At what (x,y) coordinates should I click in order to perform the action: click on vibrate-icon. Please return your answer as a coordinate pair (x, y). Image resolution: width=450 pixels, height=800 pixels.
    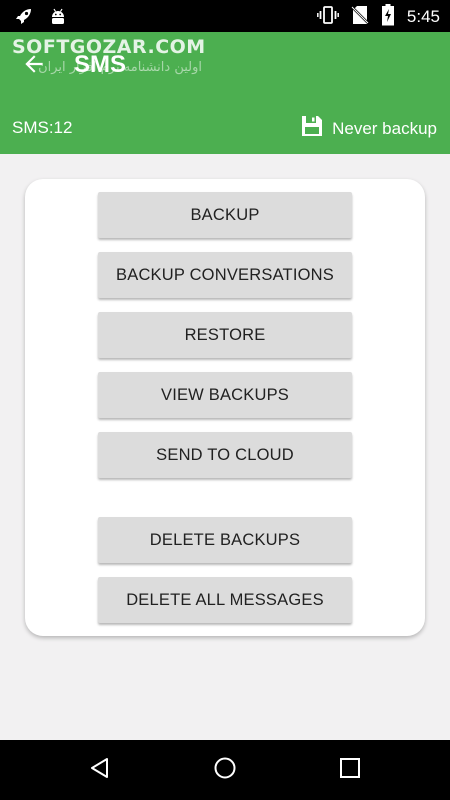
    Looking at the image, I should click on (327, 17).